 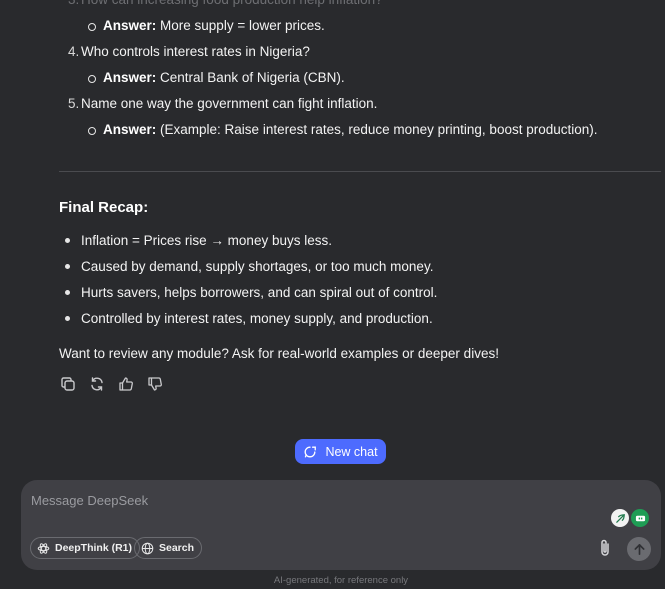 What do you see at coordinates (640, 518) in the screenshot?
I see `extension-grammar-icon` at bounding box center [640, 518].